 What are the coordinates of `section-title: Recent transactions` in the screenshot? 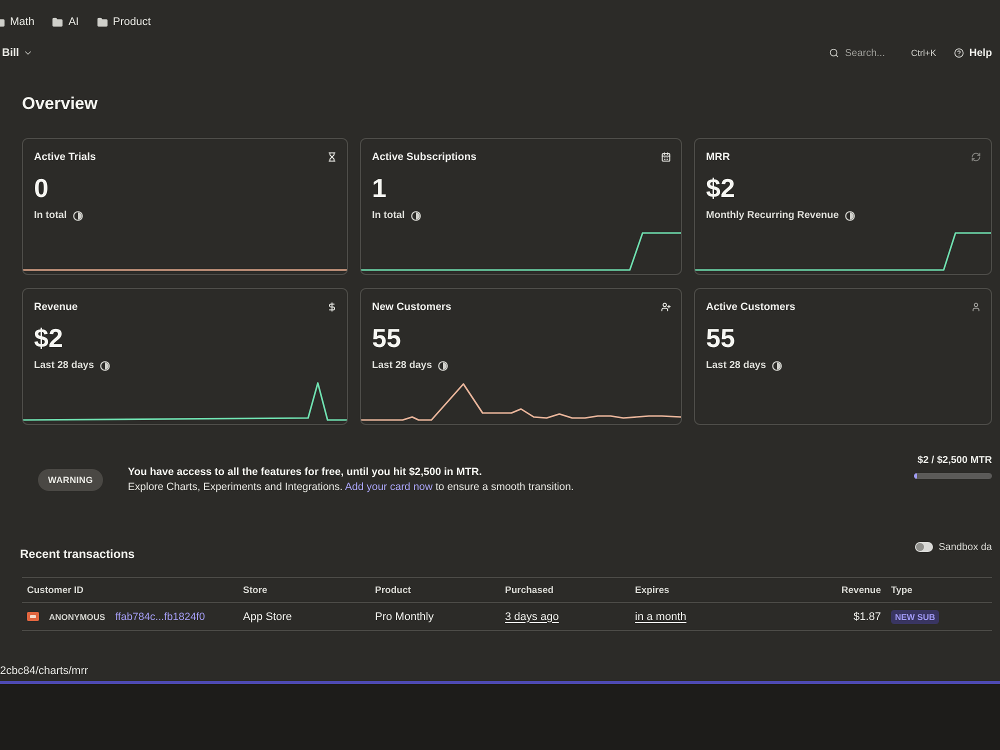 It's located at (77, 554).